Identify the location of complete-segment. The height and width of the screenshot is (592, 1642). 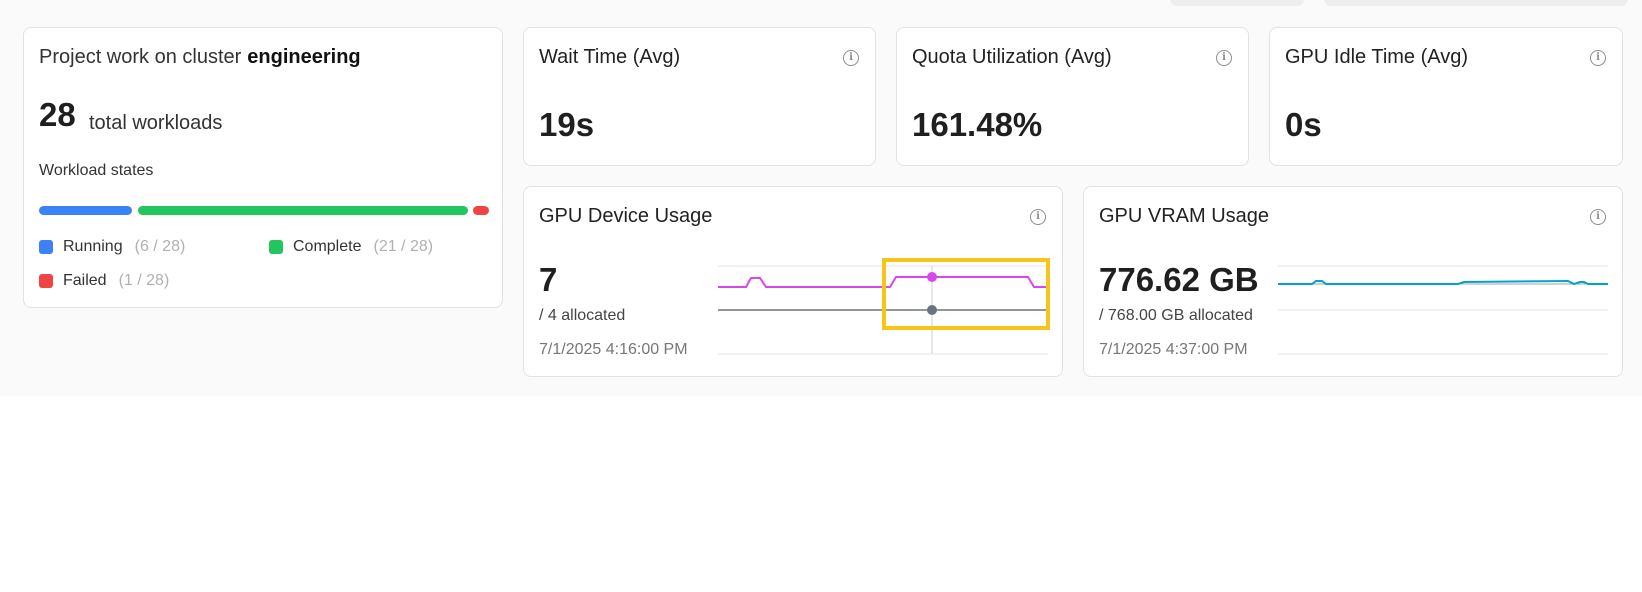
(303, 210).